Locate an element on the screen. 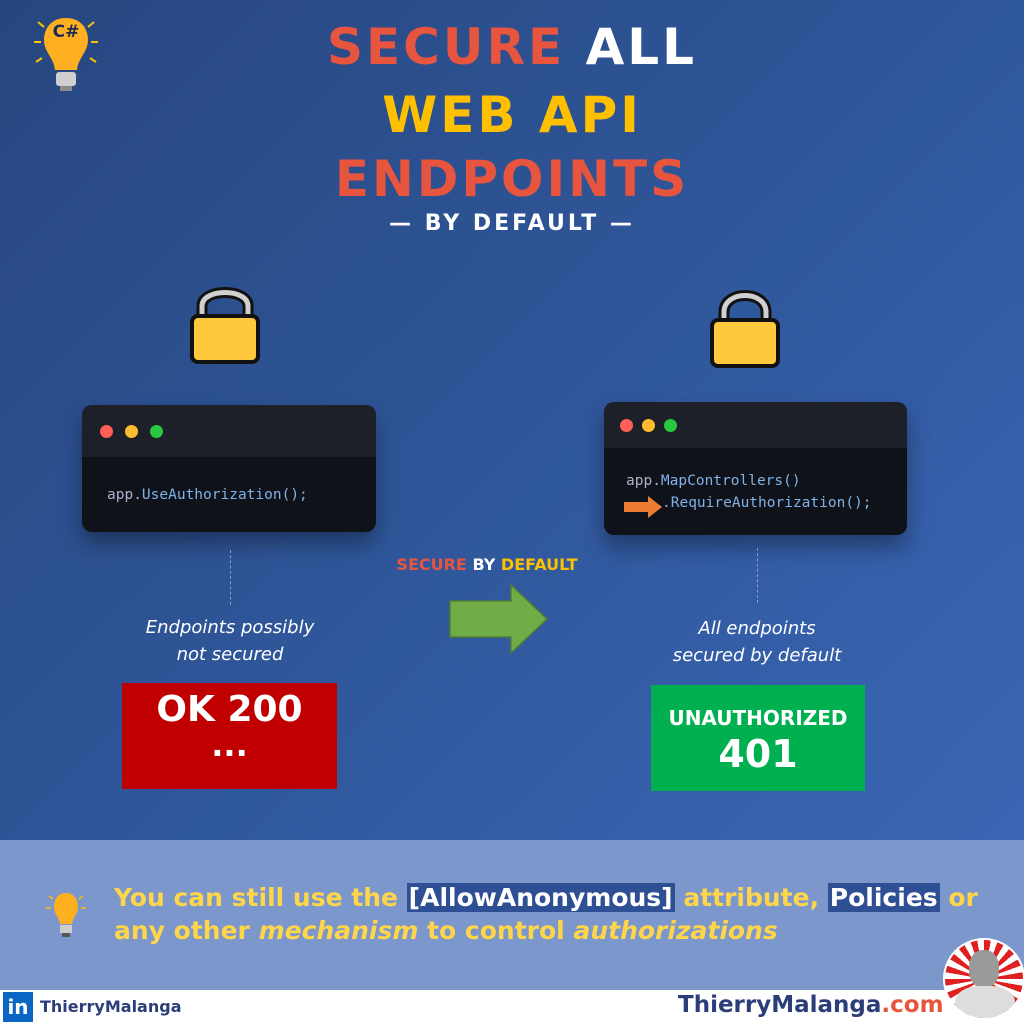 This screenshot has width=1024, height=1024. status-text: UNAUTHORIZED is located at coordinates (758, 718).